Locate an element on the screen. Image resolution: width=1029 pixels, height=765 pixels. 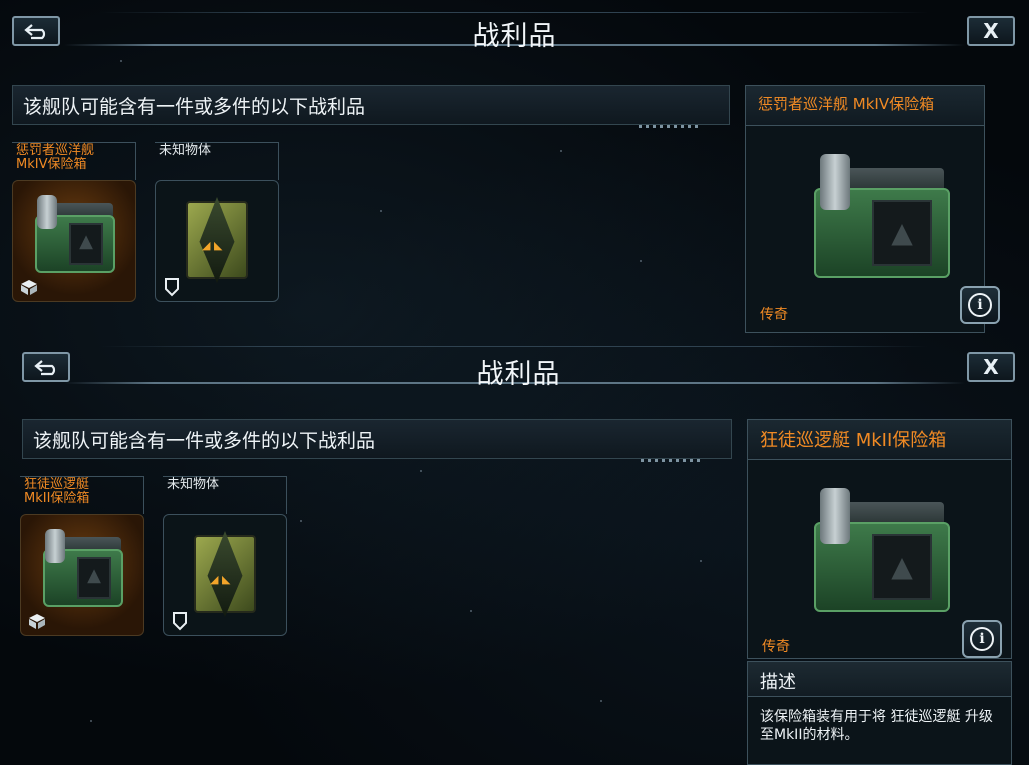
loot-item-label: 惩罚者巡洋舰 MkIV保险箱 is located at coordinates (55, 157).